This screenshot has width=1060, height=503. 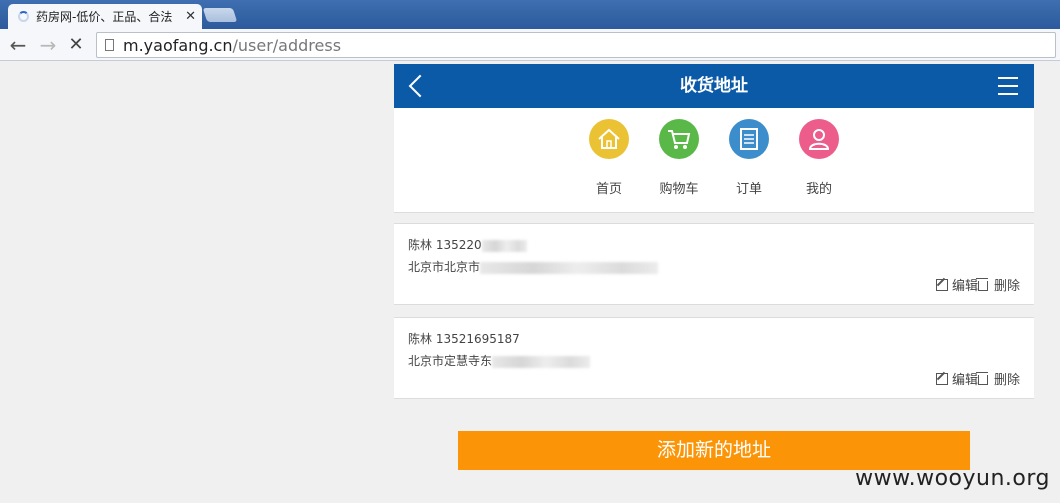 What do you see at coordinates (576, 45) in the screenshot?
I see `address-bar: m.yaofang.cn/user/address` at bounding box center [576, 45].